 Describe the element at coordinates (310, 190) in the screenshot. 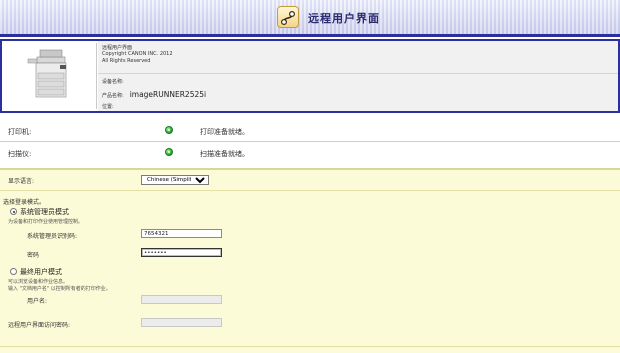

I see `form-divider` at that location.